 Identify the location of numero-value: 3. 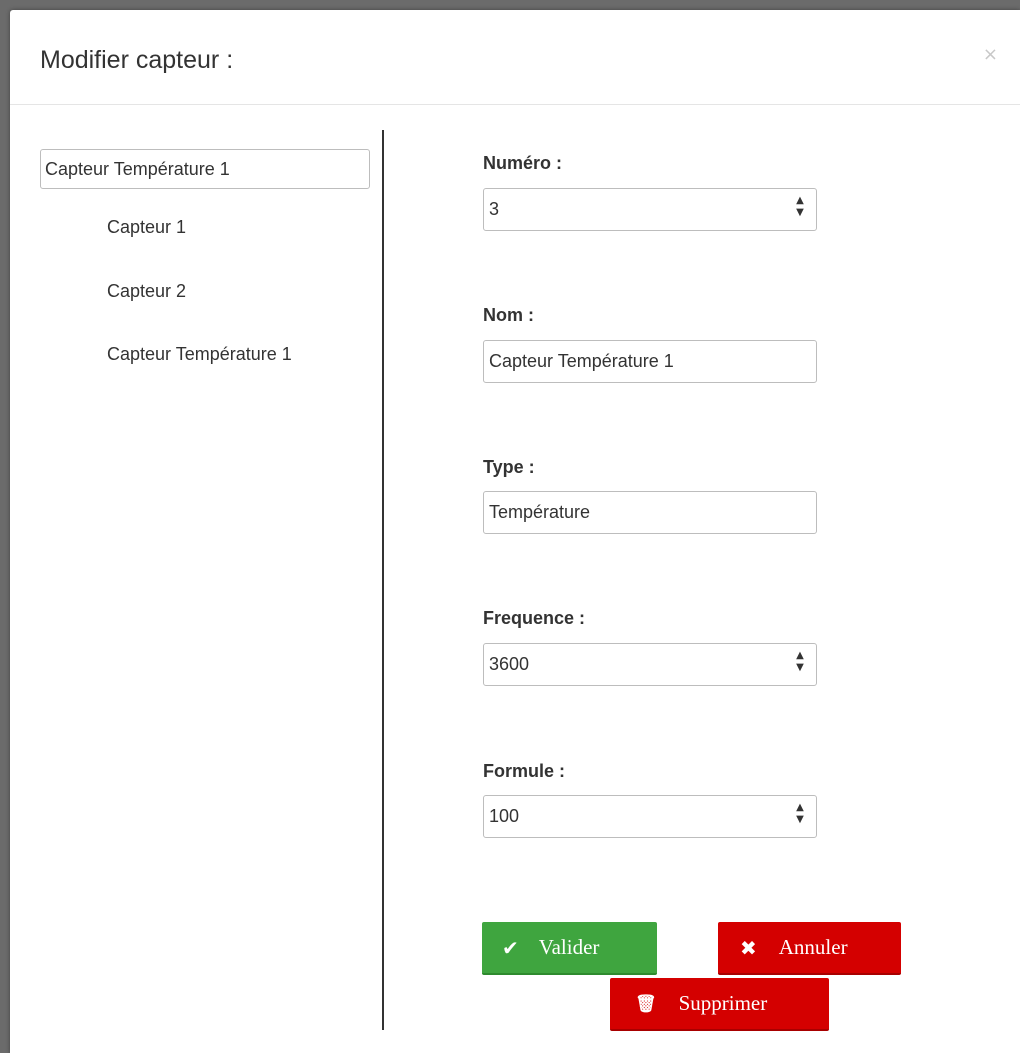
(494, 209).